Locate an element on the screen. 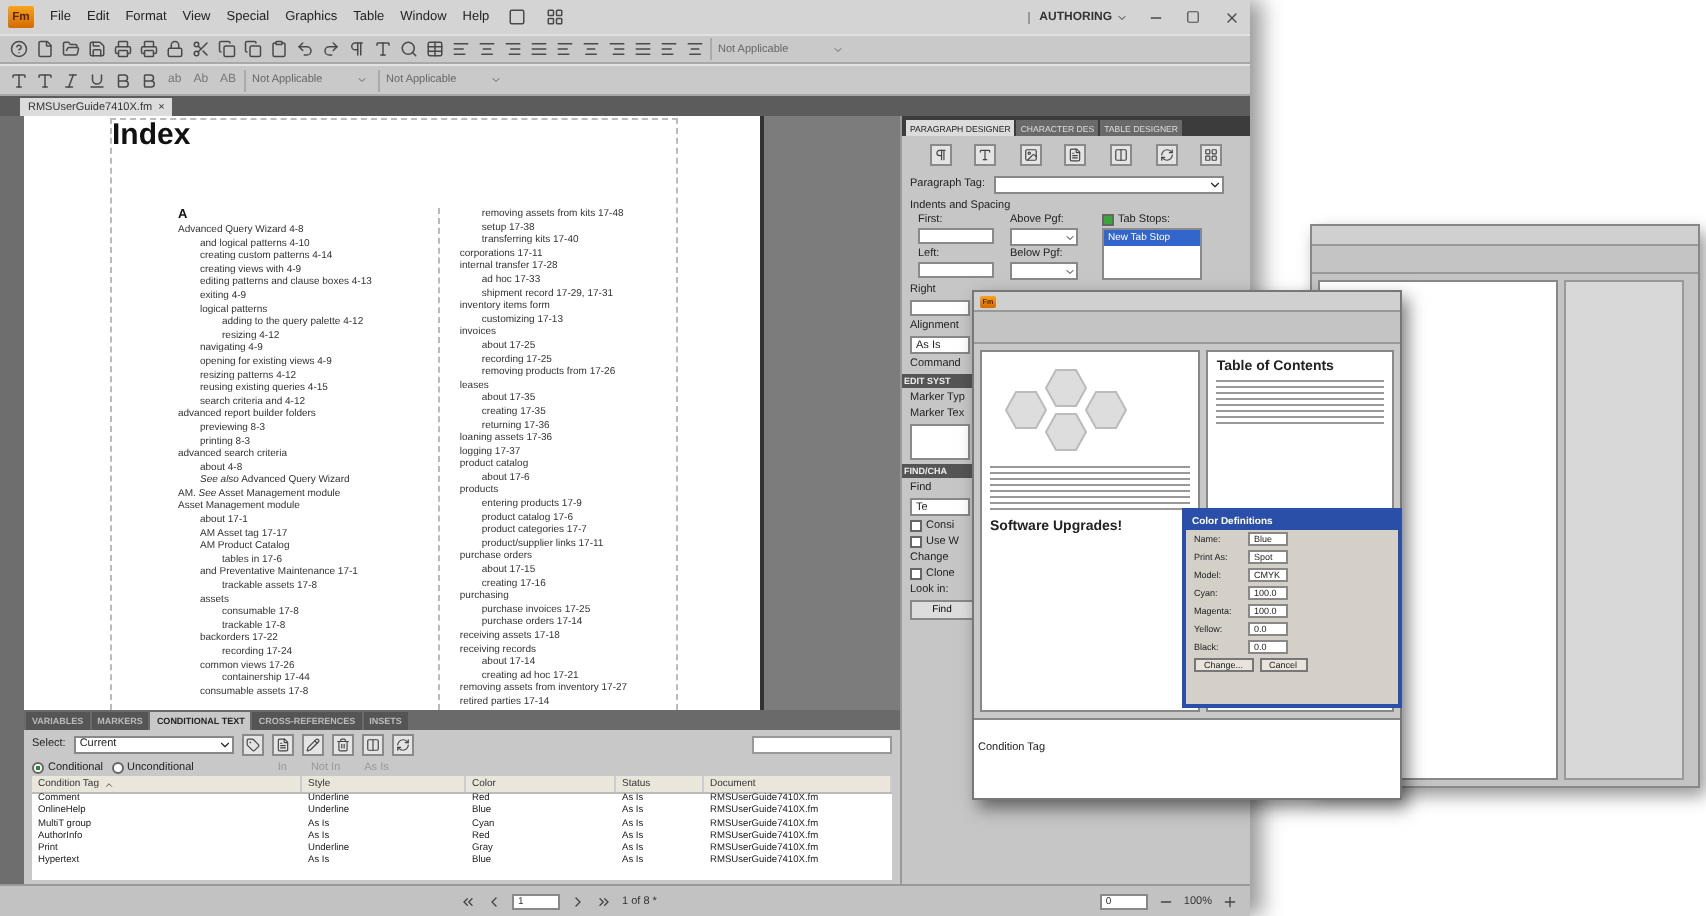 This screenshot has height=916, width=1706. search-field is located at coordinates (822, 744).